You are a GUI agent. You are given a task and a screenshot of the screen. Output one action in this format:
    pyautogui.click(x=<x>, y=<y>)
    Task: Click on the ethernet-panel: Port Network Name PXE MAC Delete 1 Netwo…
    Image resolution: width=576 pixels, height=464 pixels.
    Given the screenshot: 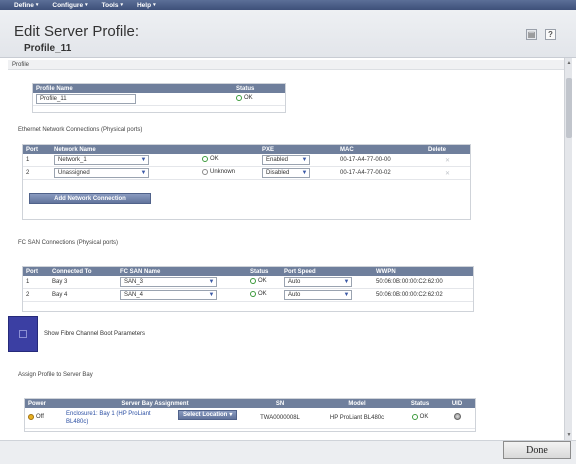 What is the action you would take?
    pyautogui.click(x=246, y=182)
    